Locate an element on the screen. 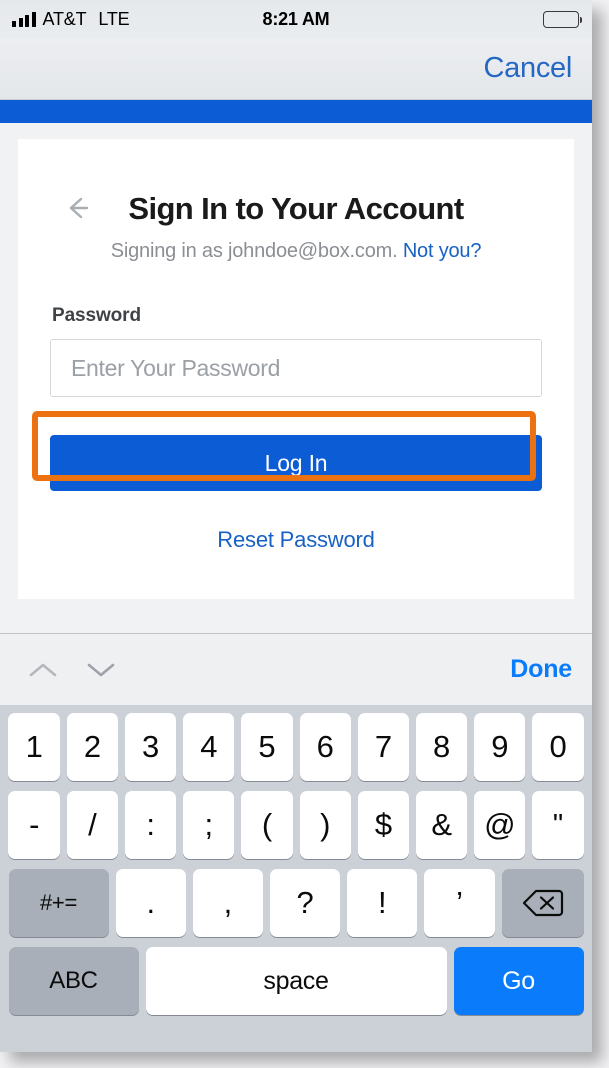 The image size is (609, 1068). battery-full-icon is located at coordinates (562, 19).